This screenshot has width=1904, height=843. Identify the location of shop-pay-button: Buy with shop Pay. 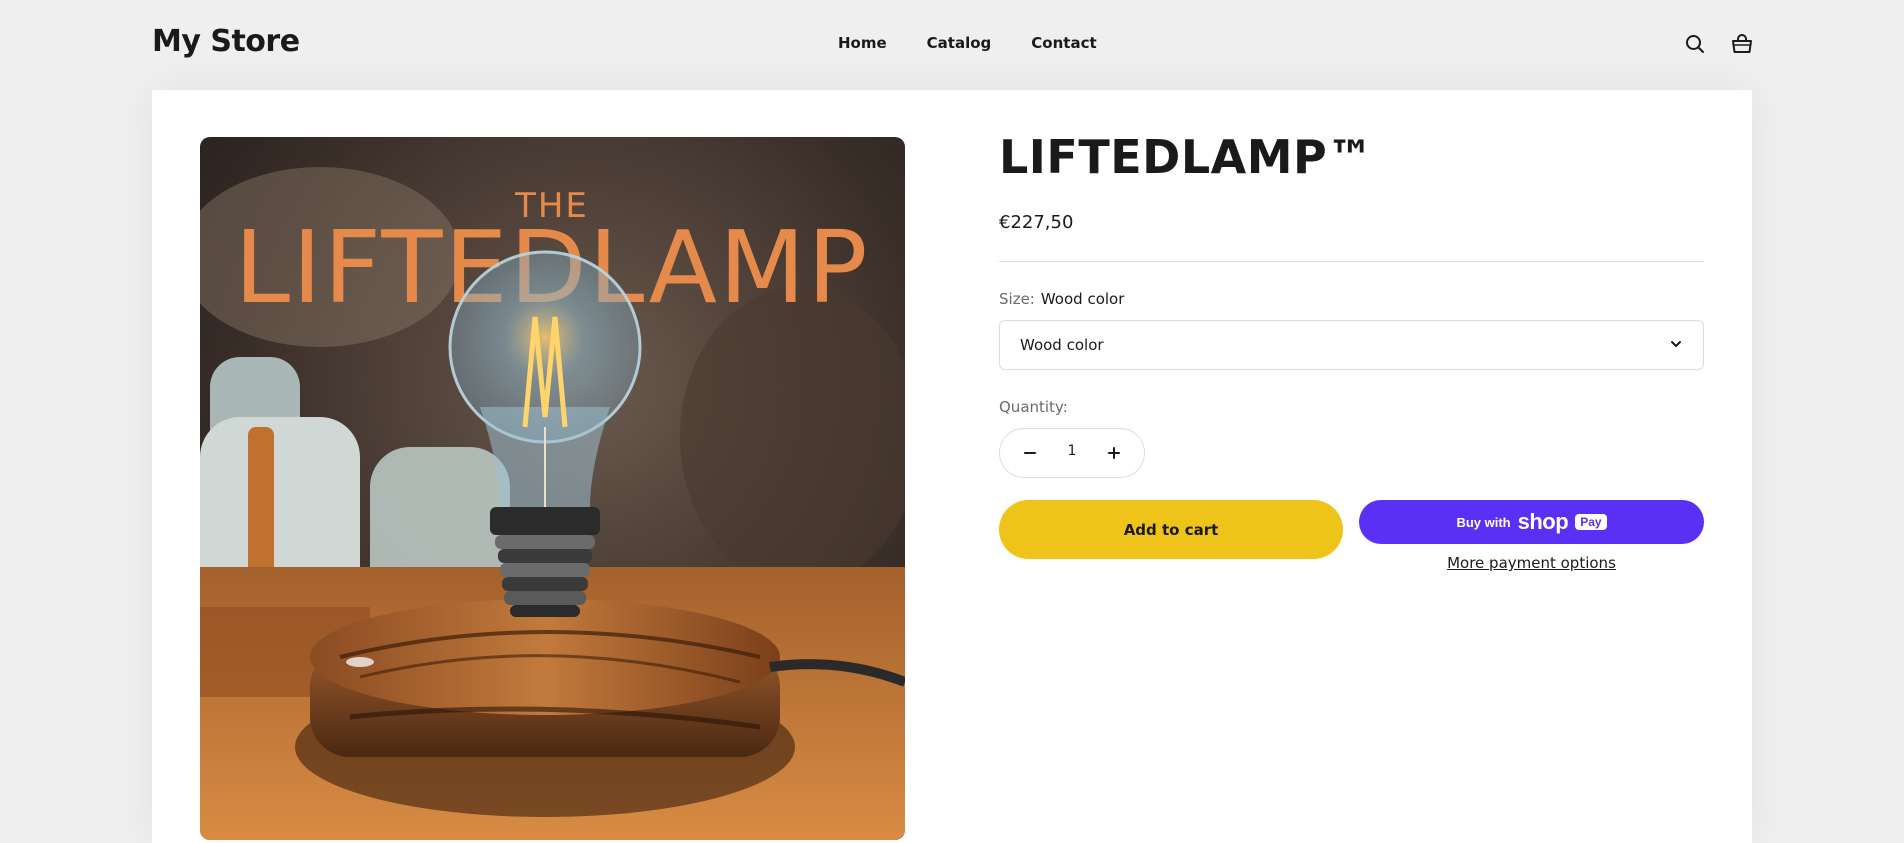
(1531, 522).